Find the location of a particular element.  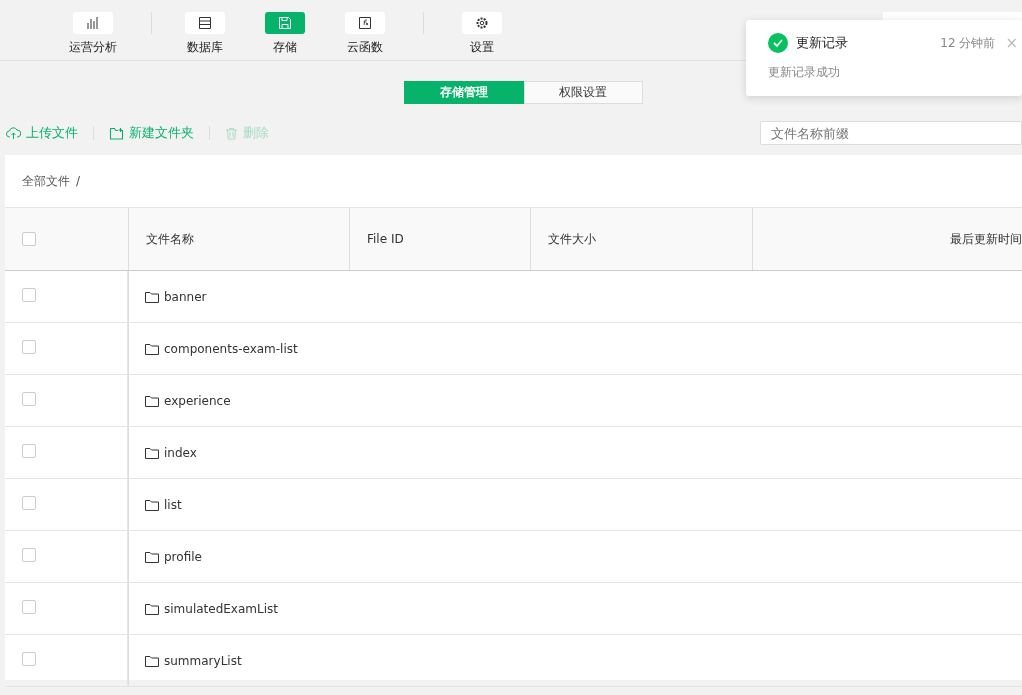

header-cell: 文件名称 is located at coordinates (238, 239).